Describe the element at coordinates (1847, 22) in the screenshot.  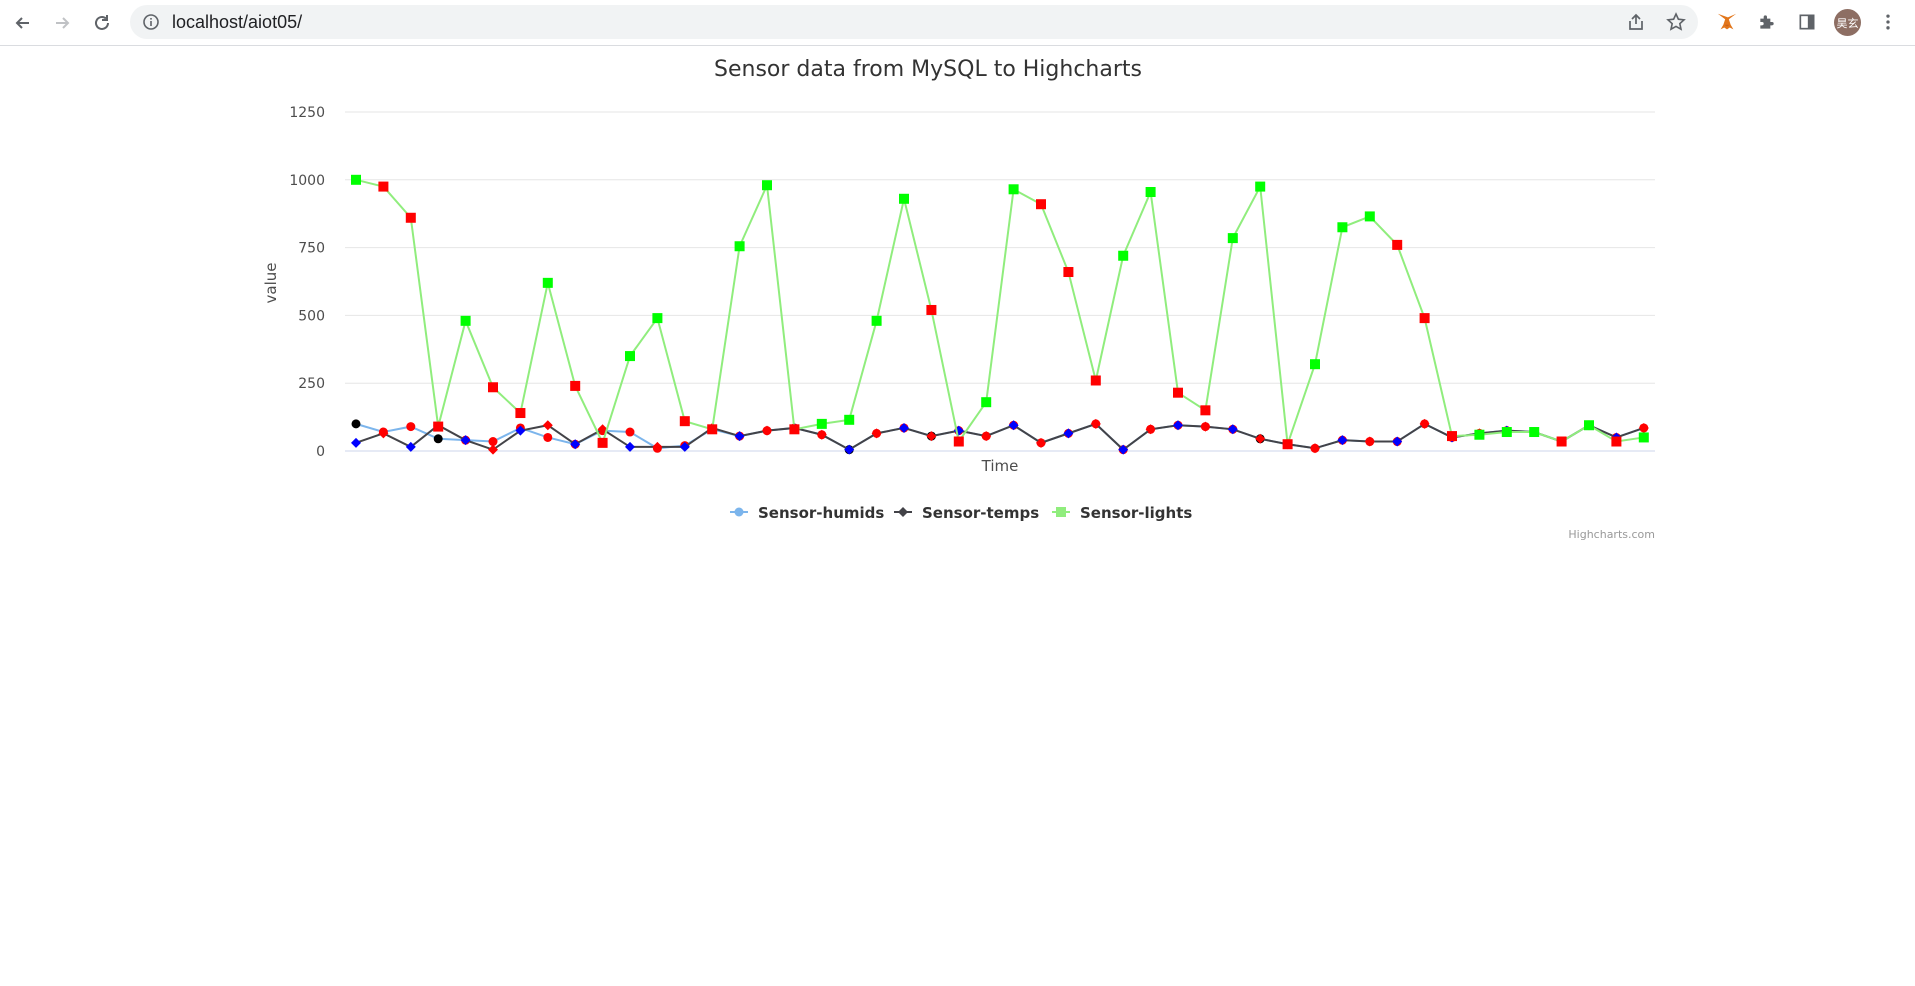
I see `profile-avatar: 昊玄` at that location.